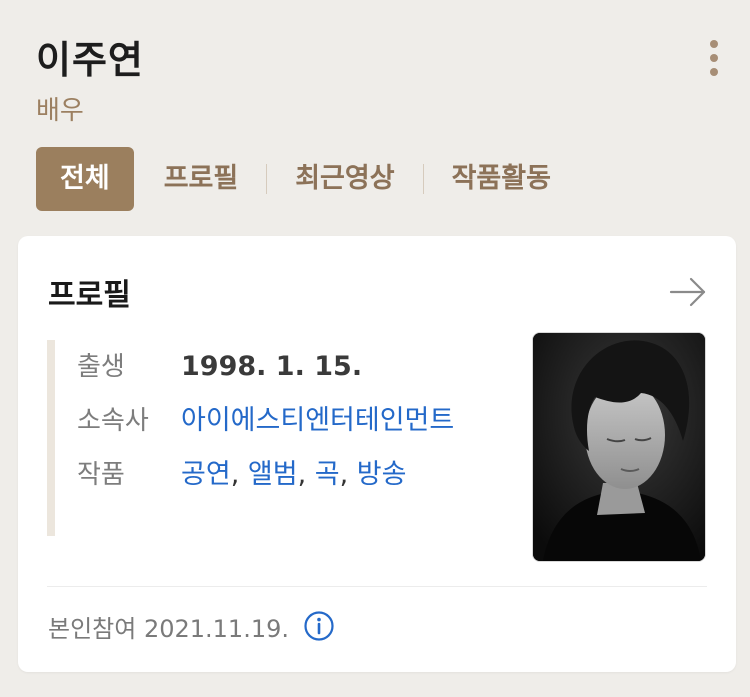 Image resolution: width=750 pixels, height=697 pixels. What do you see at coordinates (168, 628) in the screenshot?
I see `participation-date: 본인참여 2021.11.19.` at bounding box center [168, 628].